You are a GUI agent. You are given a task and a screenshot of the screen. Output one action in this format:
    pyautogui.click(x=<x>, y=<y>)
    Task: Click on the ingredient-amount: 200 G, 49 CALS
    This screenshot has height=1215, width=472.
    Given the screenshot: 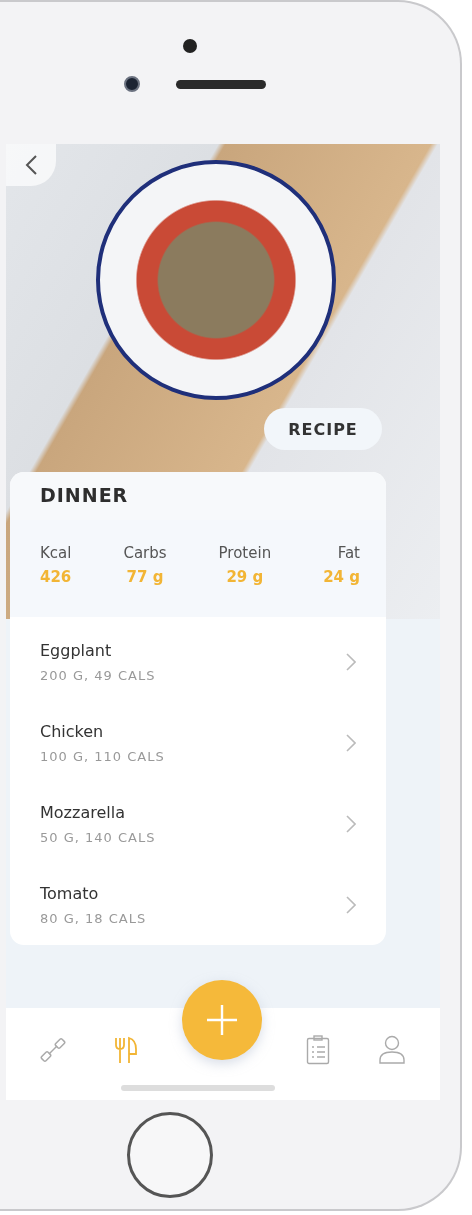 What is the action you would take?
    pyautogui.click(x=98, y=675)
    